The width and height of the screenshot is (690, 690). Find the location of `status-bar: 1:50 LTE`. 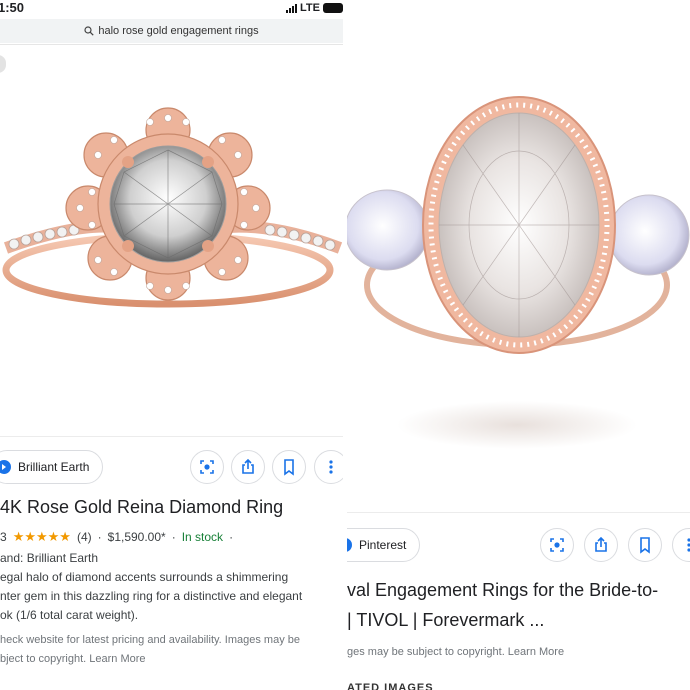

status-bar: 1:50 LTE is located at coordinates (171, 9).